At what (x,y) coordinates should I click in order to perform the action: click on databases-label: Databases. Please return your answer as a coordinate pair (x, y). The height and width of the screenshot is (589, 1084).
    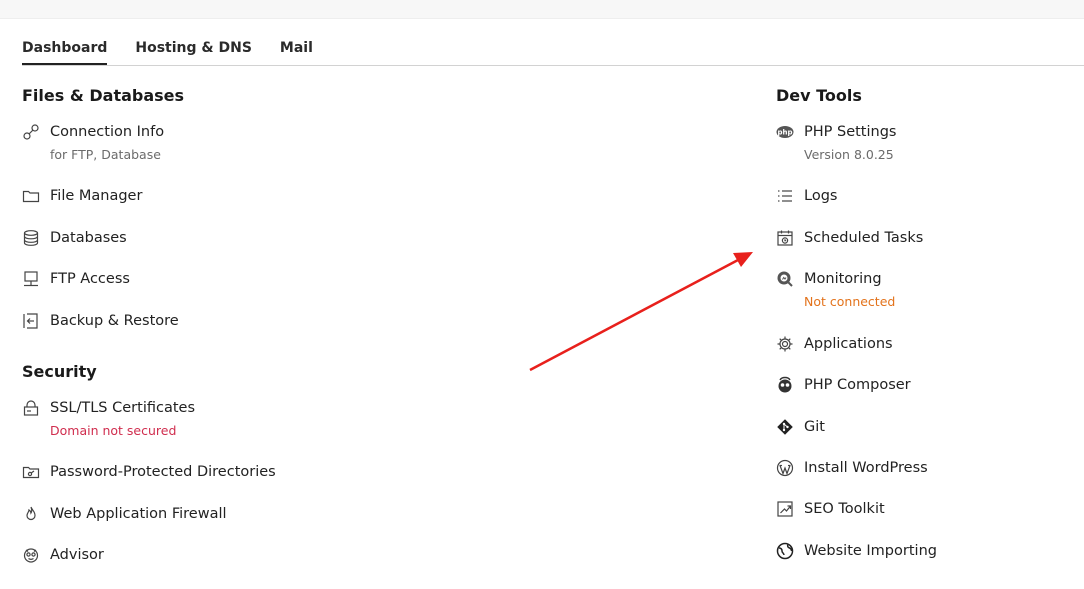
    Looking at the image, I should click on (88, 238).